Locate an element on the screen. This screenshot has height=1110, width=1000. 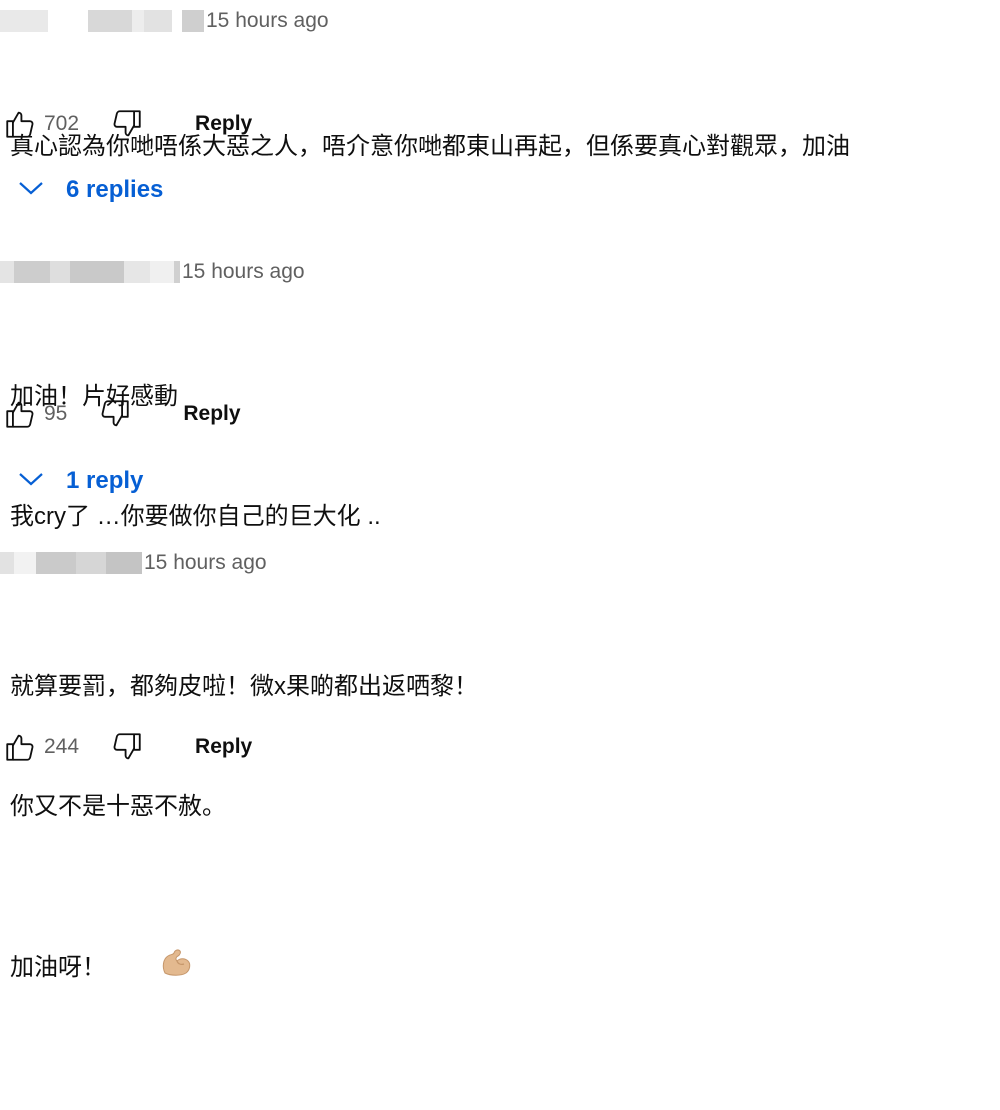
replies-count: 6 replies is located at coordinates (115, 189).